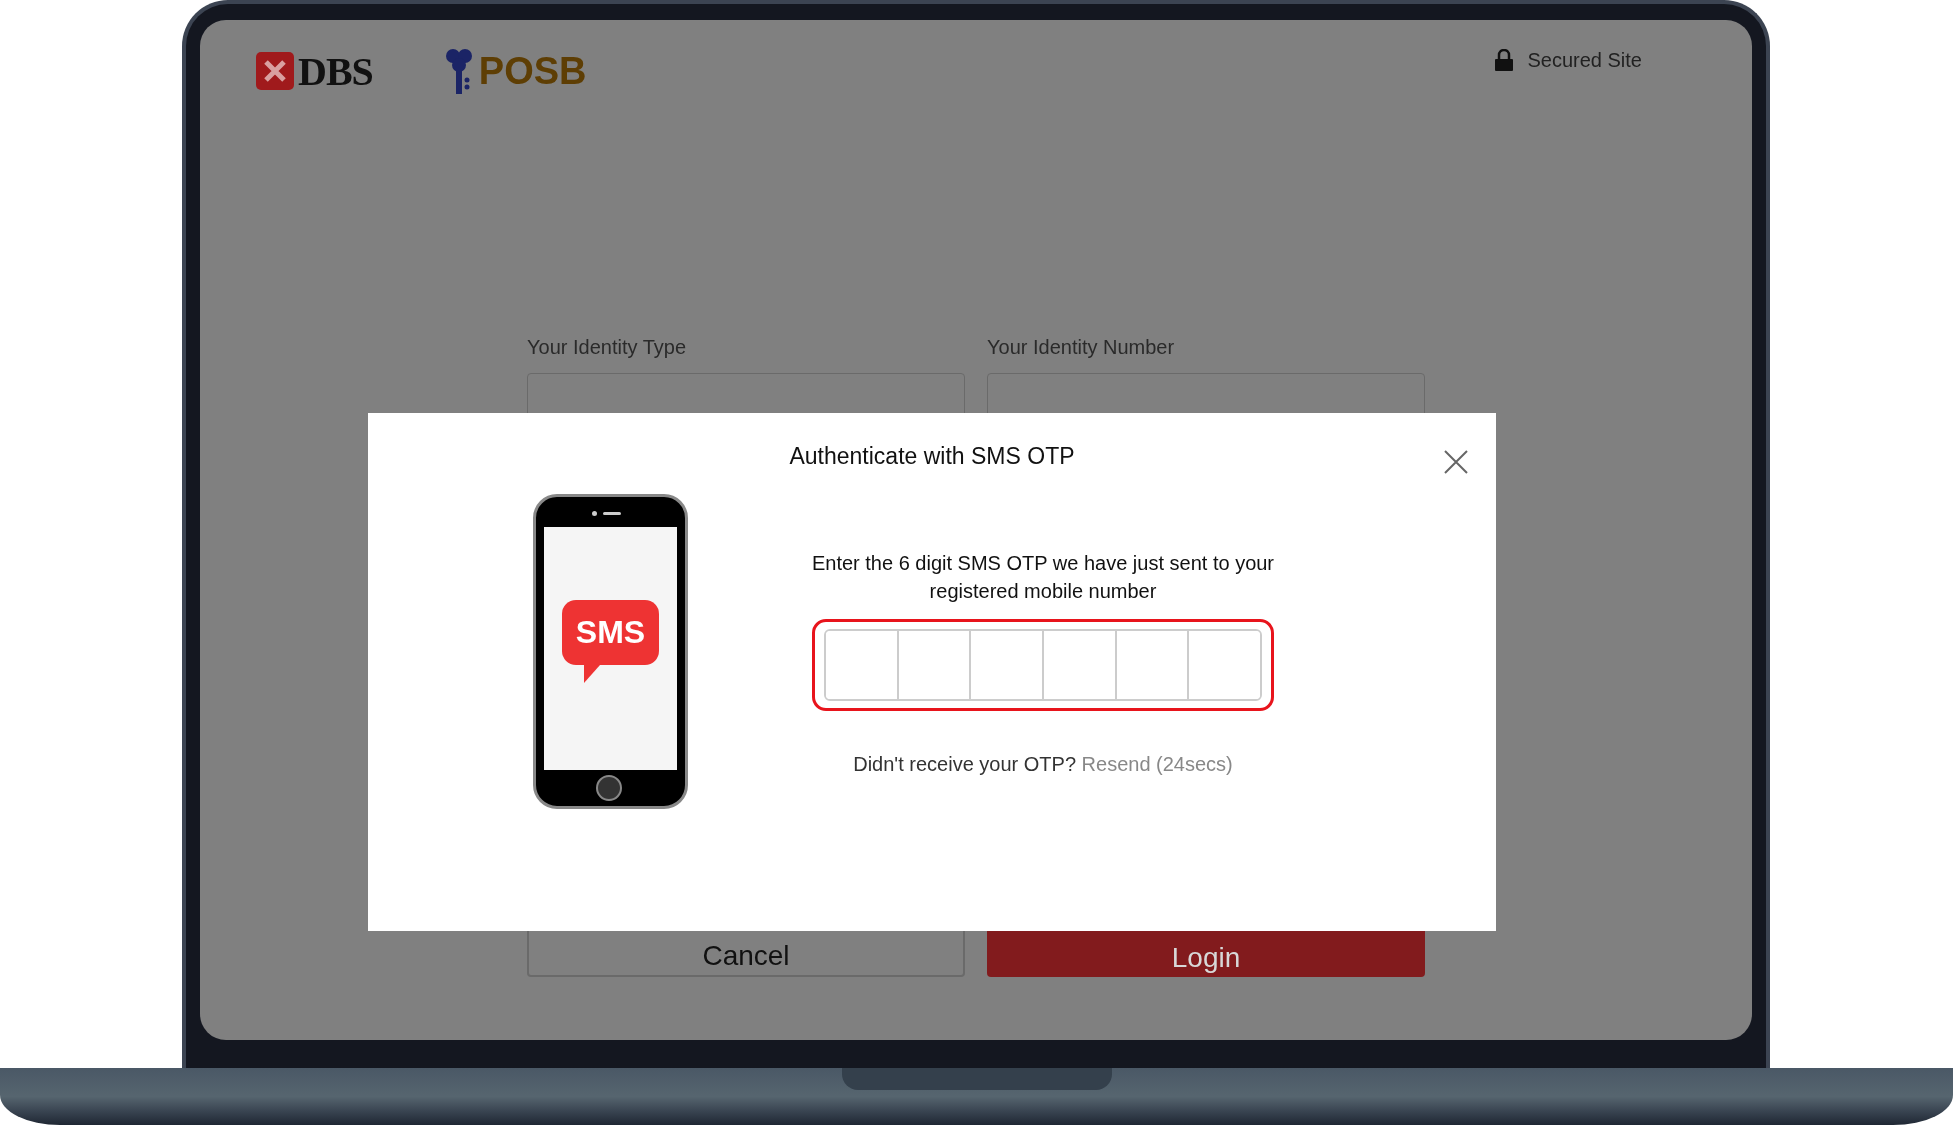  I want to click on lock-icon, so click(1504, 60).